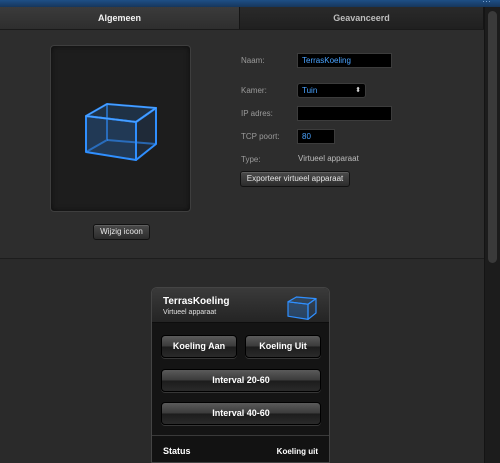  What do you see at coordinates (310, 90) in the screenshot?
I see `room-select-value: Tuin` at bounding box center [310, 90].